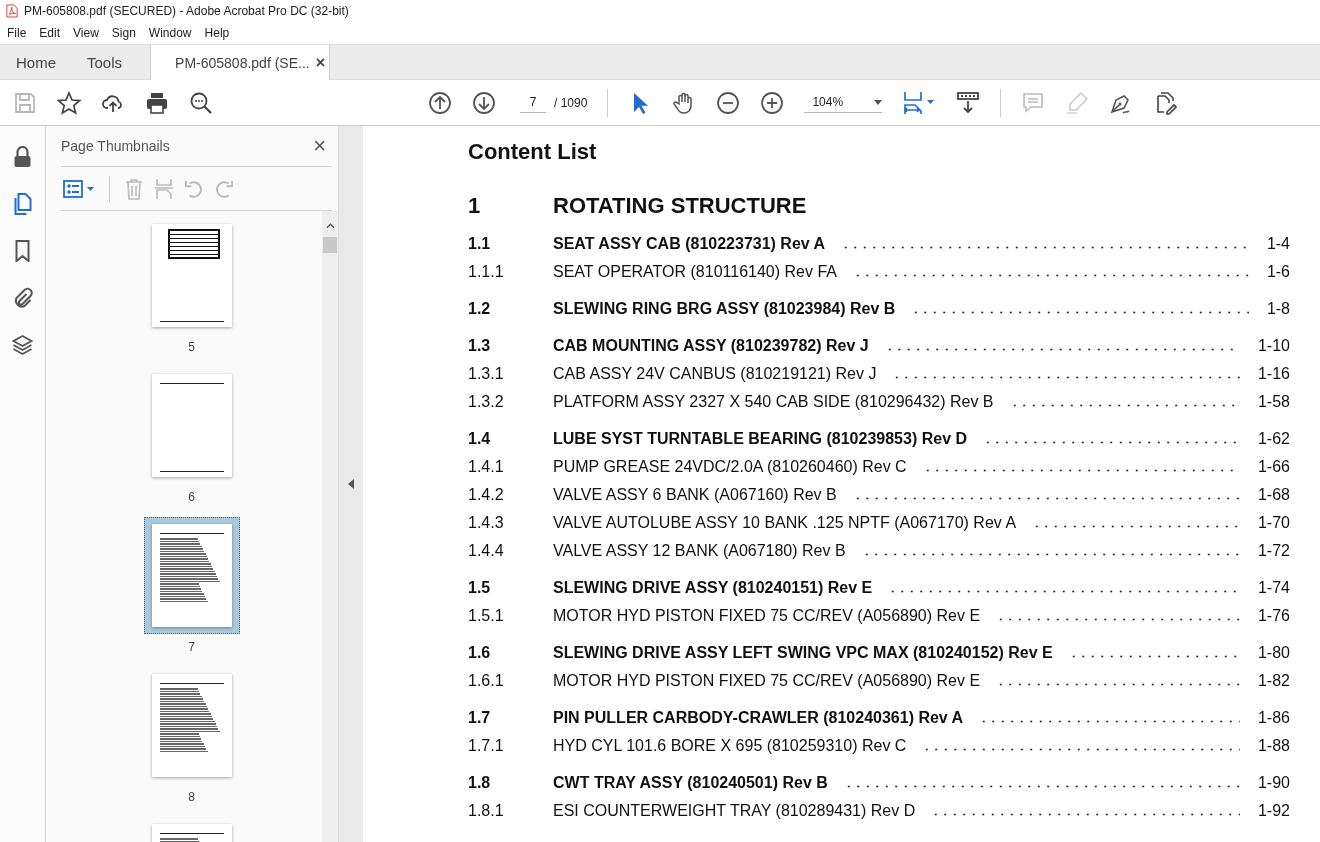 This screenshot has width=1320, height=842. I want to click on page-reference: 1-86, so click(1273, 718).